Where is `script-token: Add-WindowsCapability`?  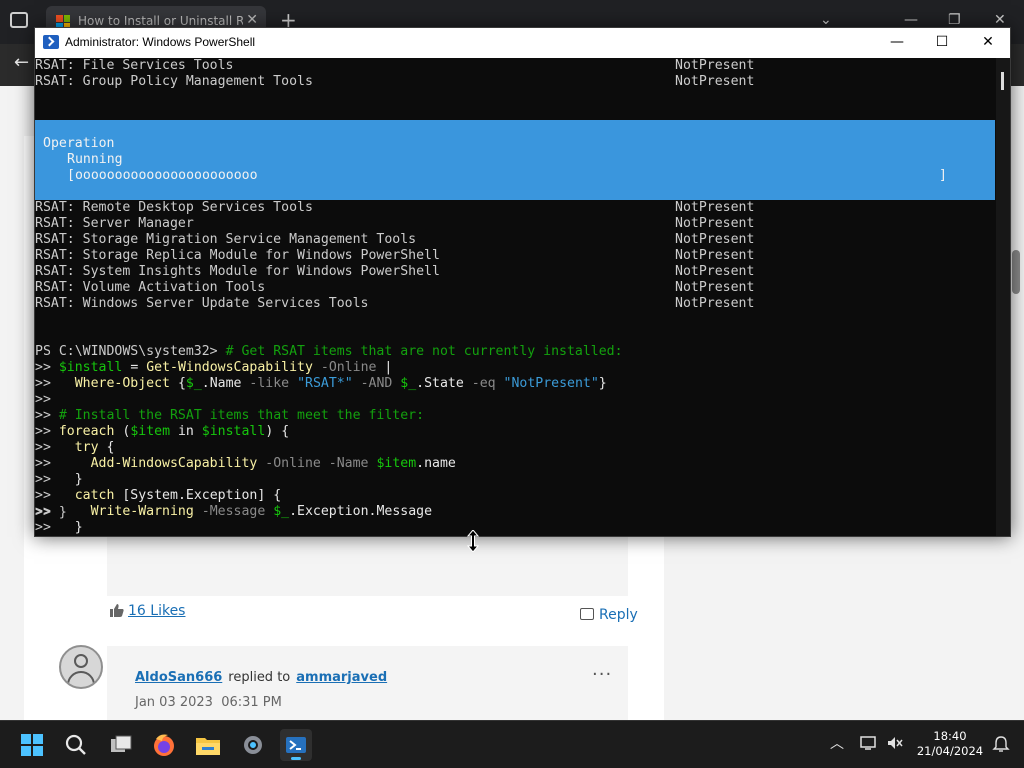
script-token: Add-WindowsCapability is located at coordinates (174, 463).